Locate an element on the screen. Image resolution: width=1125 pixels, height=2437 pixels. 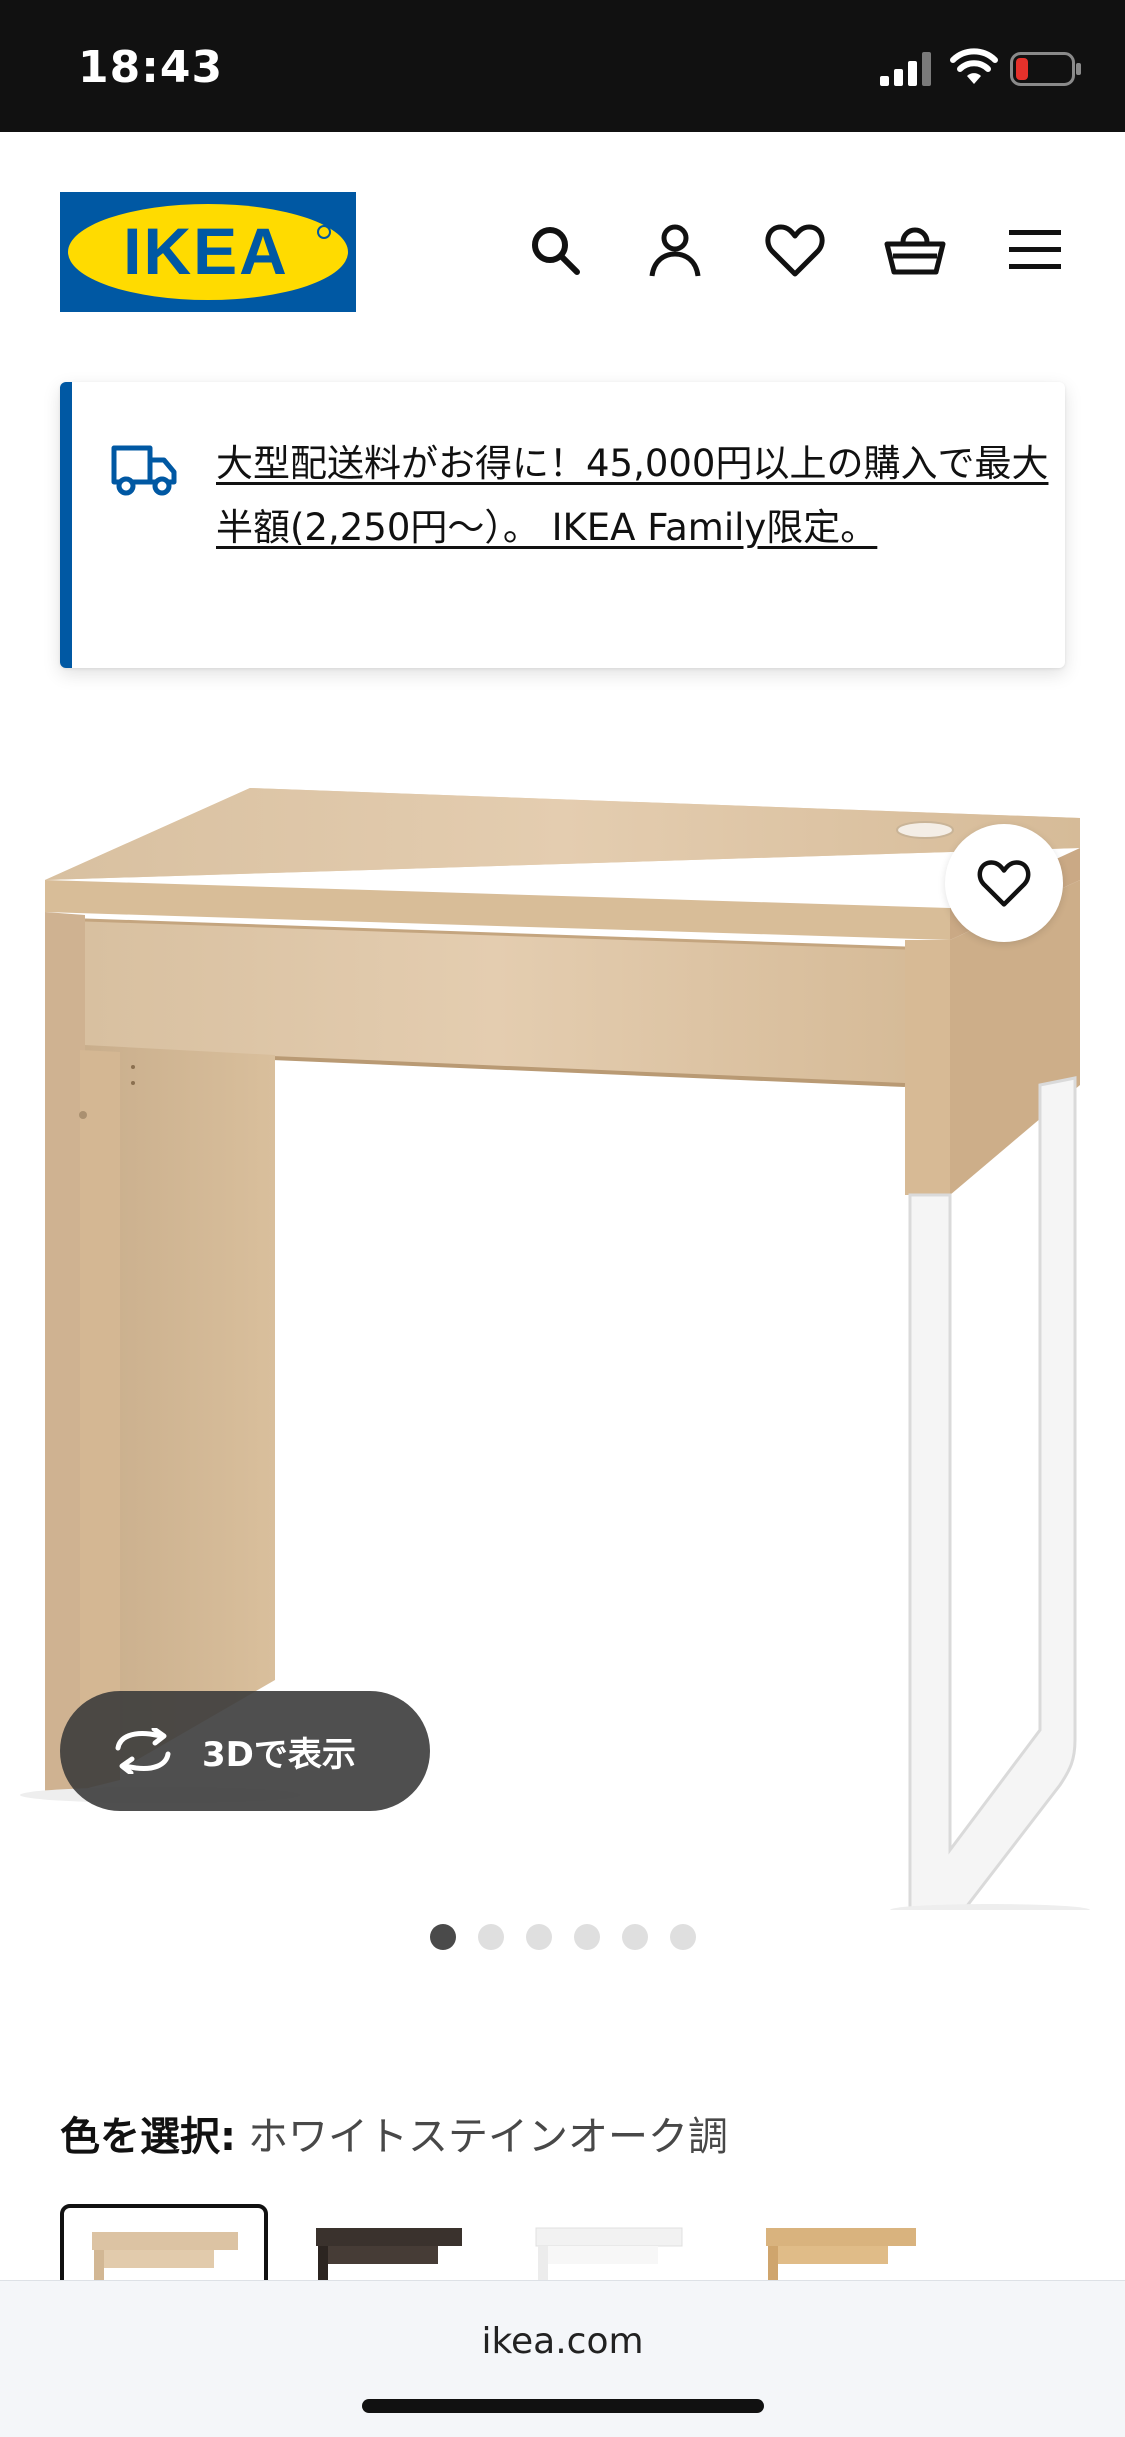
favorite-button is located at coordinates (1004, 883).